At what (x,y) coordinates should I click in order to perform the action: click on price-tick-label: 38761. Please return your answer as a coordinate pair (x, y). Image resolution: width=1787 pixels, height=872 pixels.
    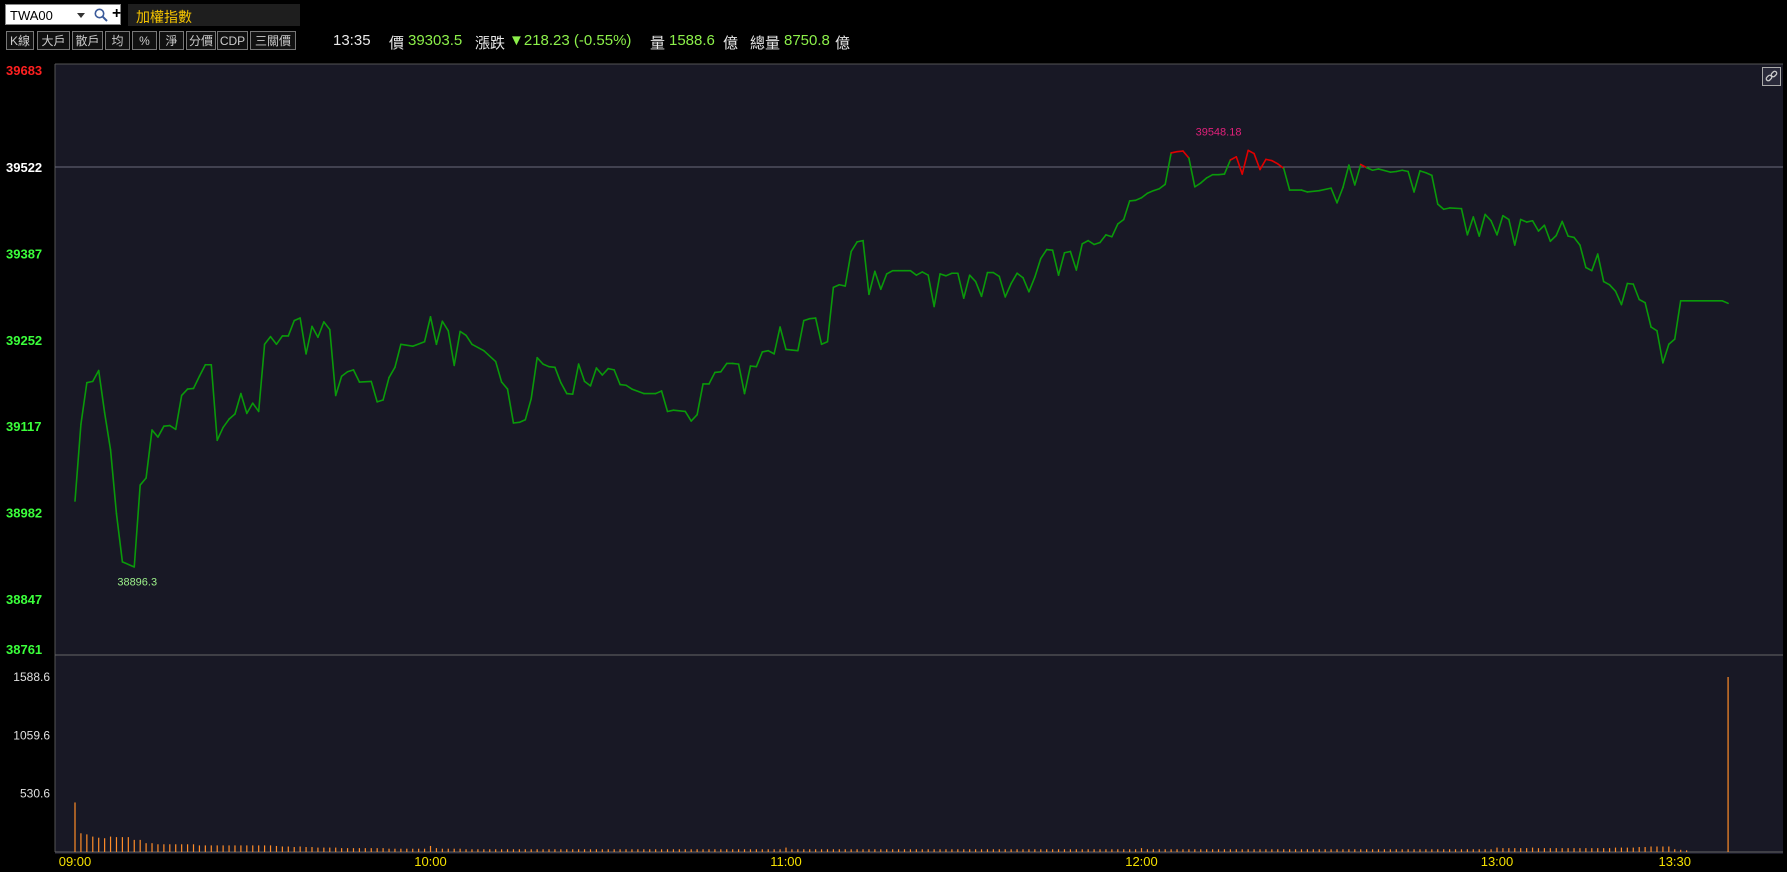
    Looking at the image, I should click on (24, 649).